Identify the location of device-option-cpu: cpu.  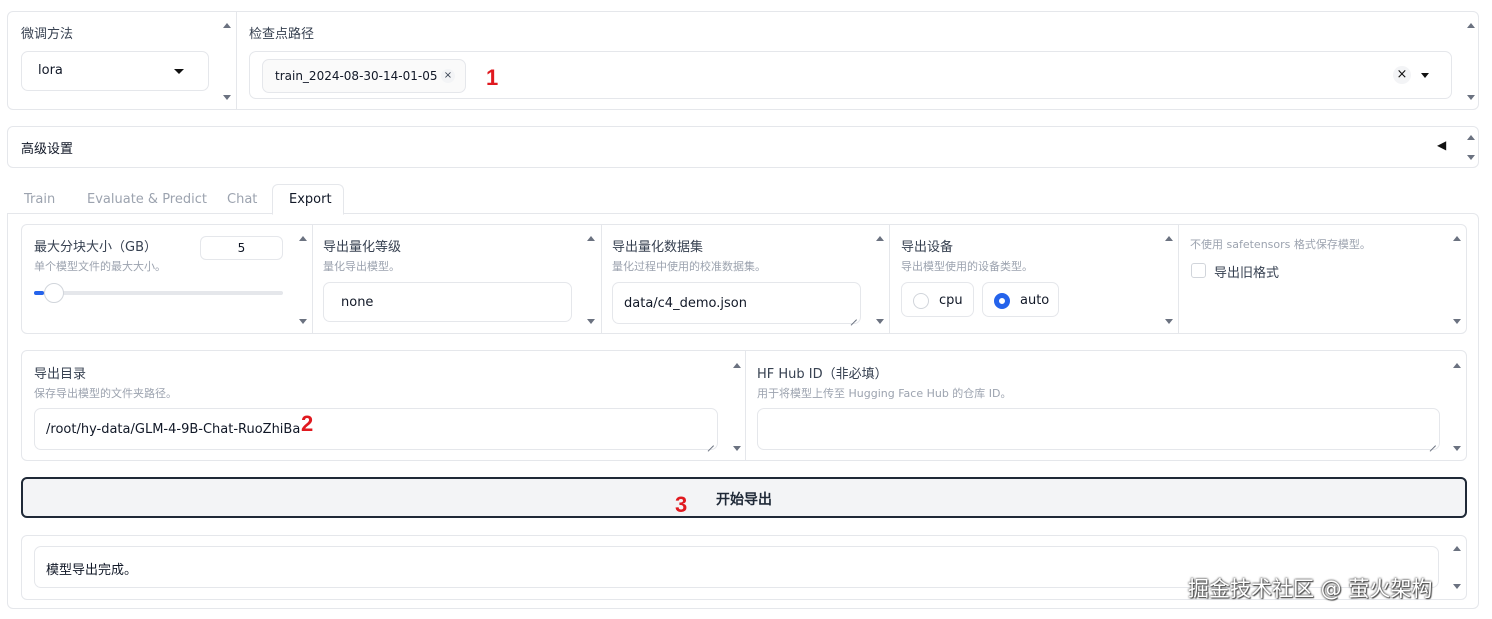
(937, 299).